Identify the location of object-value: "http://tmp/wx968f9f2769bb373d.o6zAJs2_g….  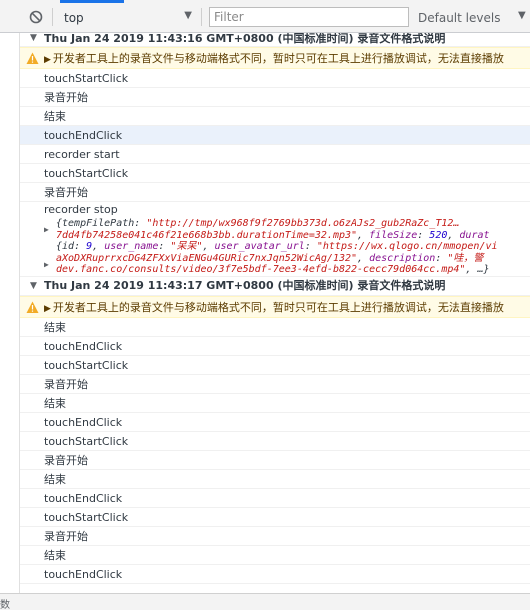
(303, 223).